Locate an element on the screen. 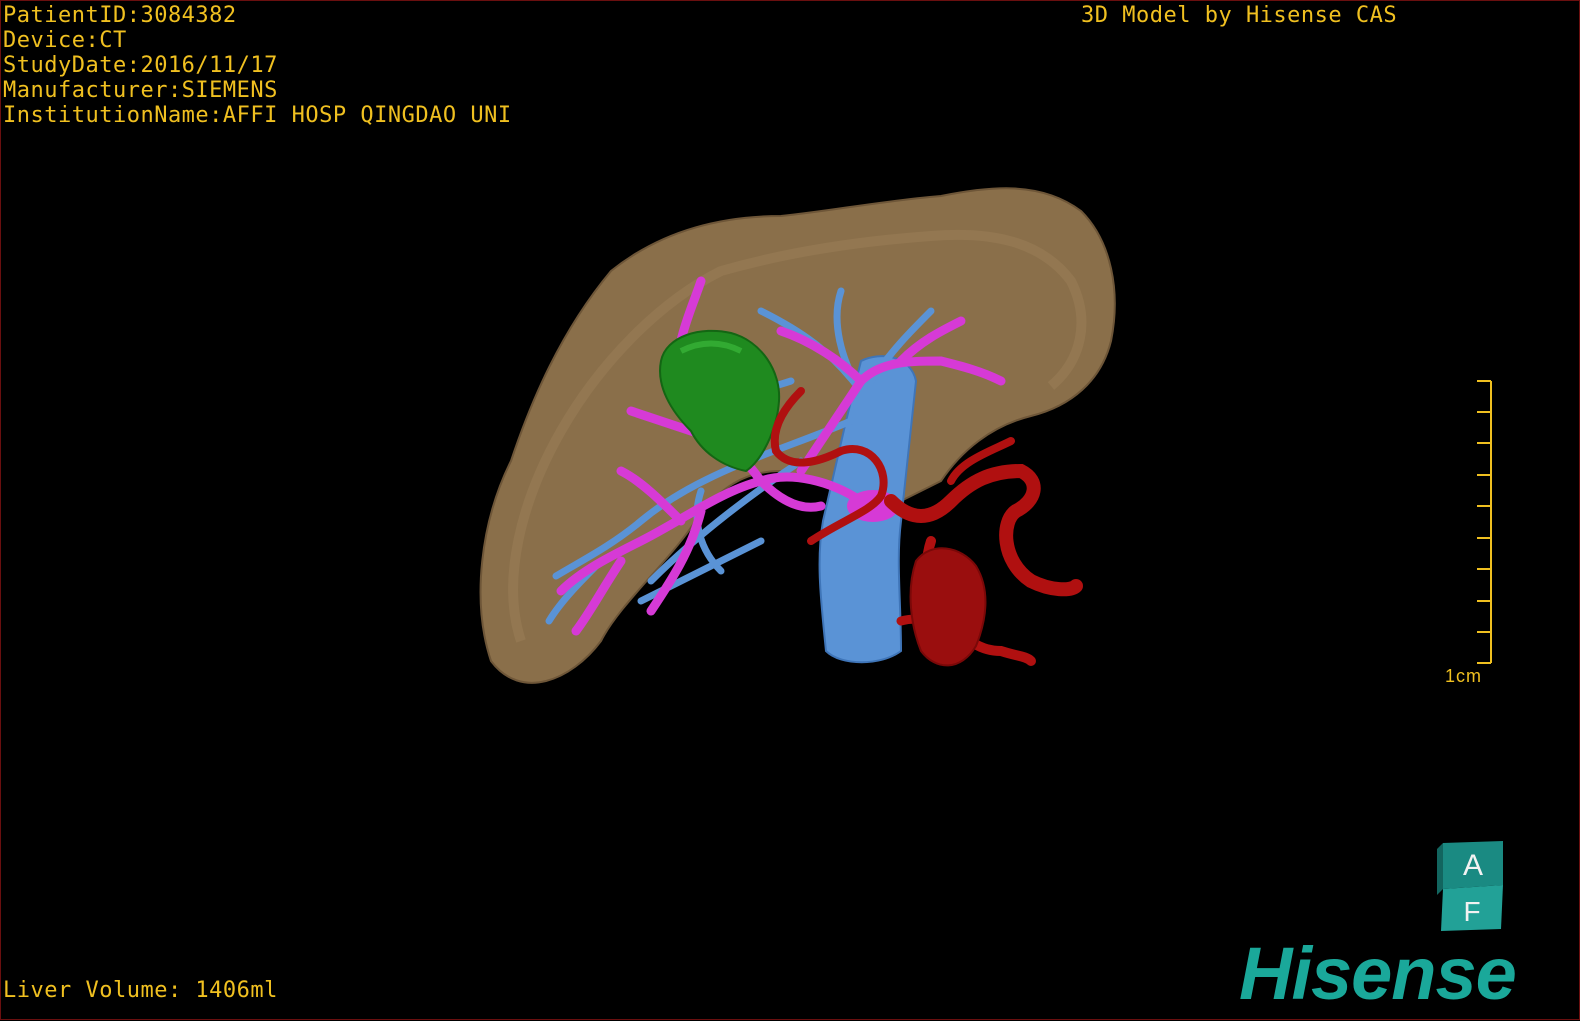 The image size is (1580, 1021). patient-id-text: PatientID:3084382 is located at coordinates (120, 15).